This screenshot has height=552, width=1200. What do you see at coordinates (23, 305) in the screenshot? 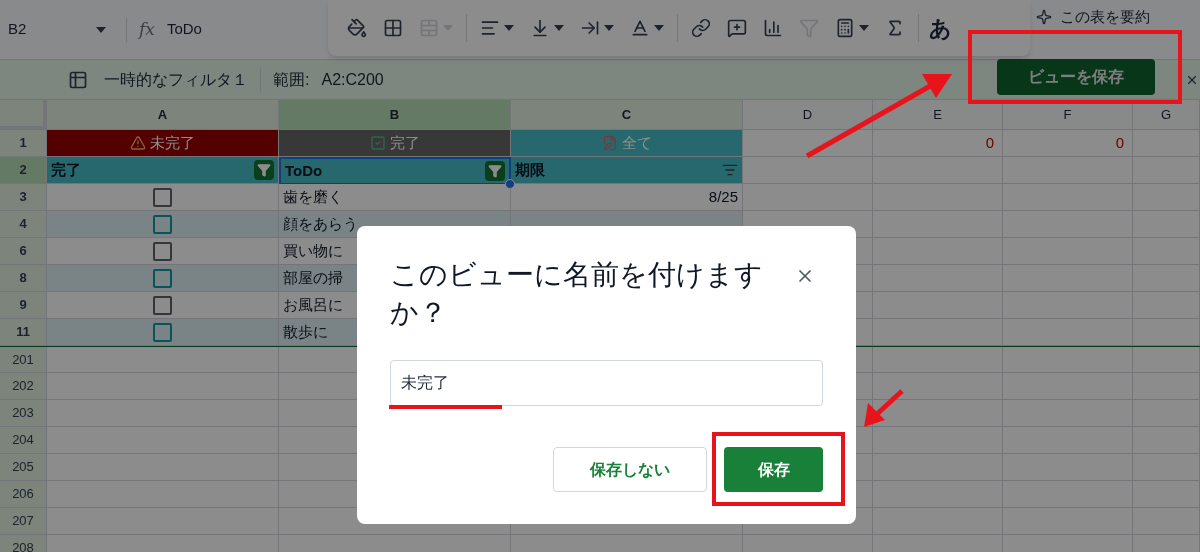
I see `row-number: 9` at bounding box center [23, 305].